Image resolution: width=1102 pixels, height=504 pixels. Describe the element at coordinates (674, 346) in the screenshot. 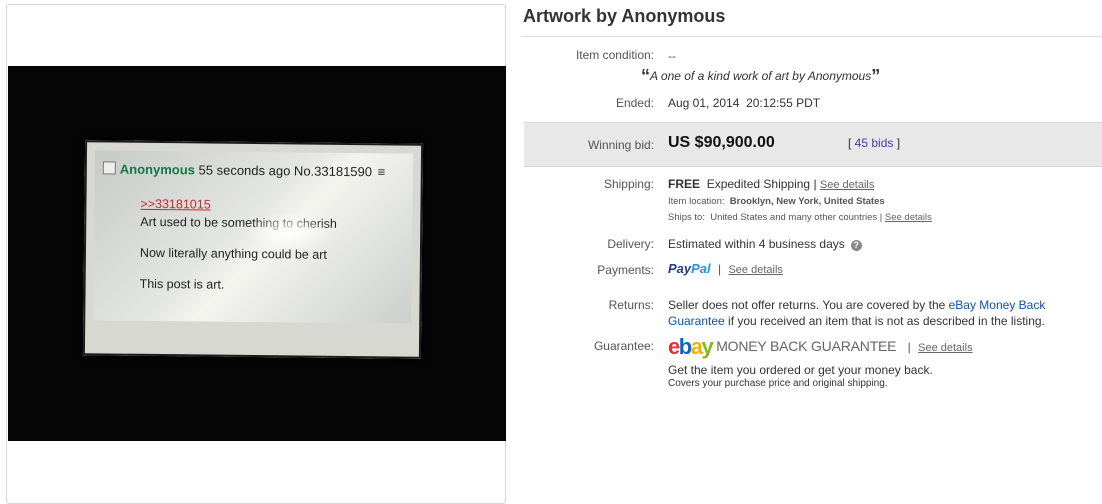

I see `ebay-logo-e: e` at that location.